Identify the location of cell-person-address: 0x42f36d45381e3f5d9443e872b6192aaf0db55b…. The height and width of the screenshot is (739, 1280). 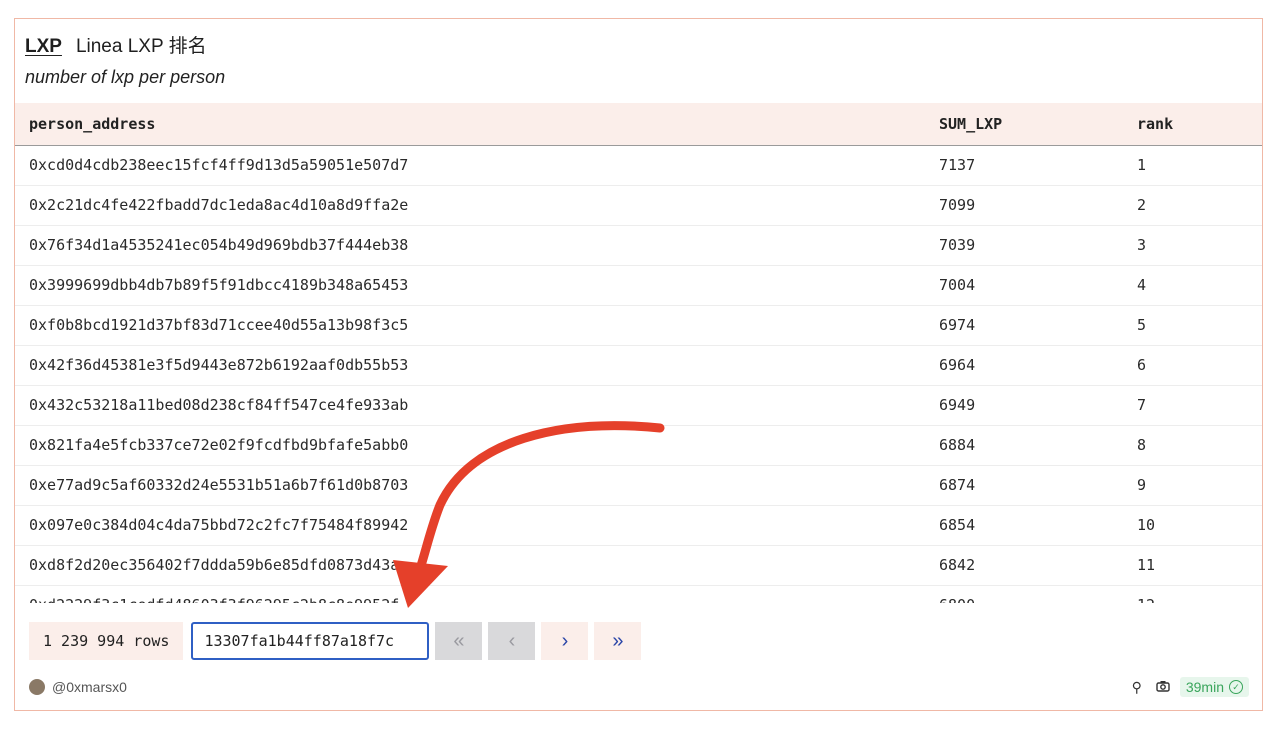
(470, 365).